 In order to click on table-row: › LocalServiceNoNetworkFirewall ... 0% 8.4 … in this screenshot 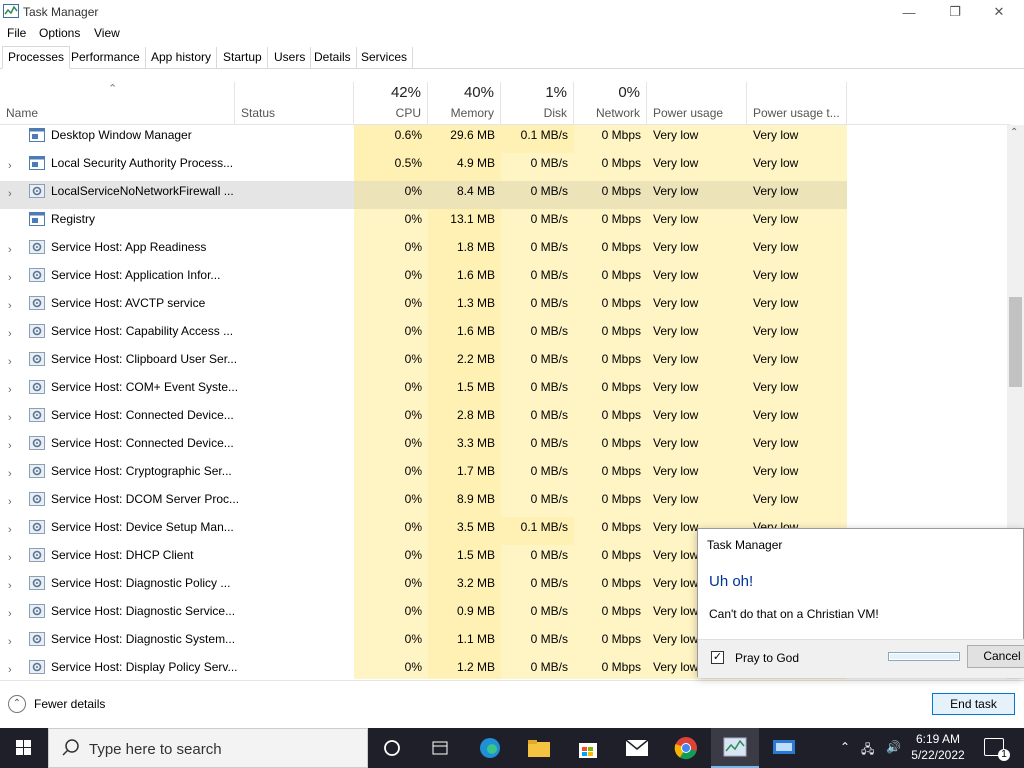, I will do `click(505, 195)`.